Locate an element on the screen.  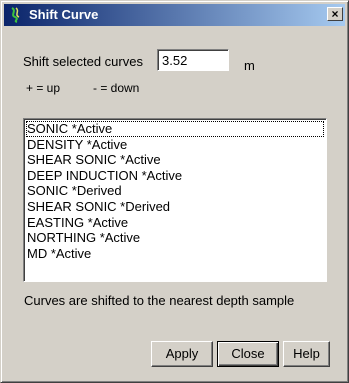
unit-label: m is located at coordinates (249, 65).